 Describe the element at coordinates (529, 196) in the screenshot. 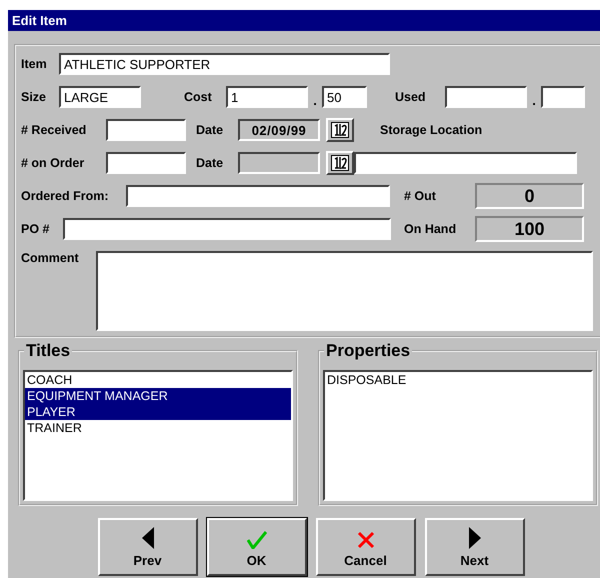

I see `count-display: 0` at that location.